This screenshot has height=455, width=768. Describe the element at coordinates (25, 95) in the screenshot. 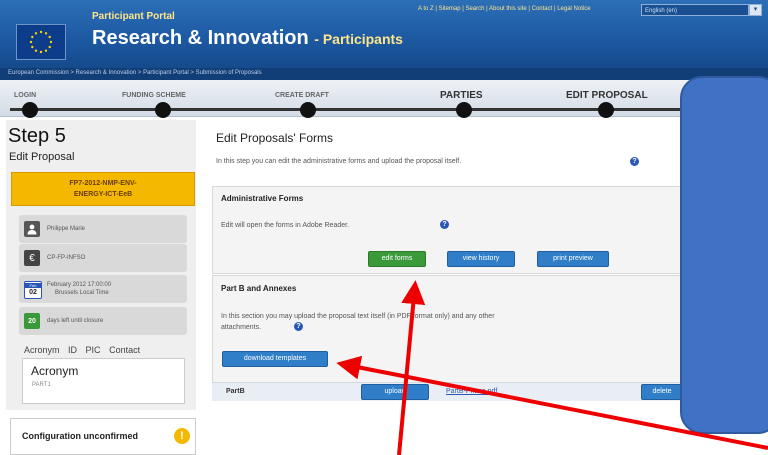

I see `step-login: LOGIN` at that location.